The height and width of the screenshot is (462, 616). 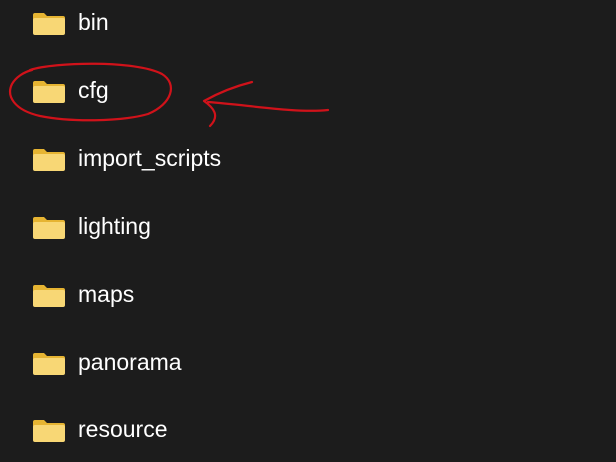 I want to click on folder-label: import_scripts, so click(x=150, y=158).